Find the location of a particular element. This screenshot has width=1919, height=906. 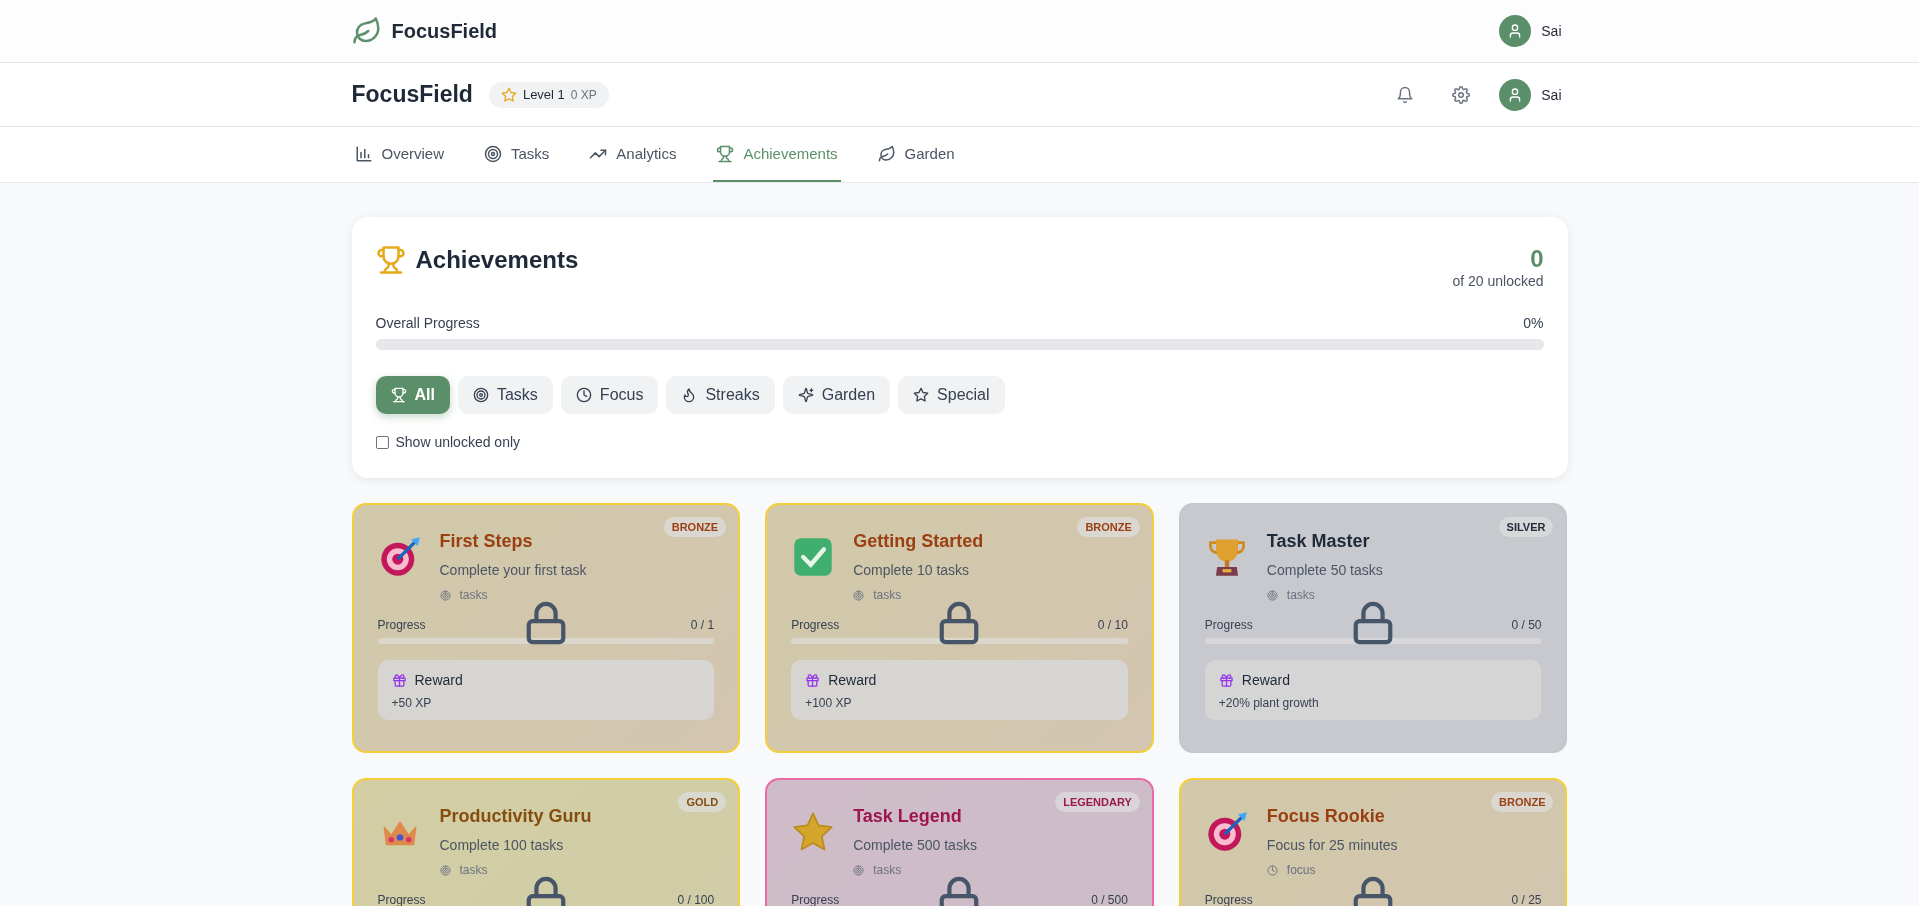

leaf-logo-icon is located at coordinates (366, 31).